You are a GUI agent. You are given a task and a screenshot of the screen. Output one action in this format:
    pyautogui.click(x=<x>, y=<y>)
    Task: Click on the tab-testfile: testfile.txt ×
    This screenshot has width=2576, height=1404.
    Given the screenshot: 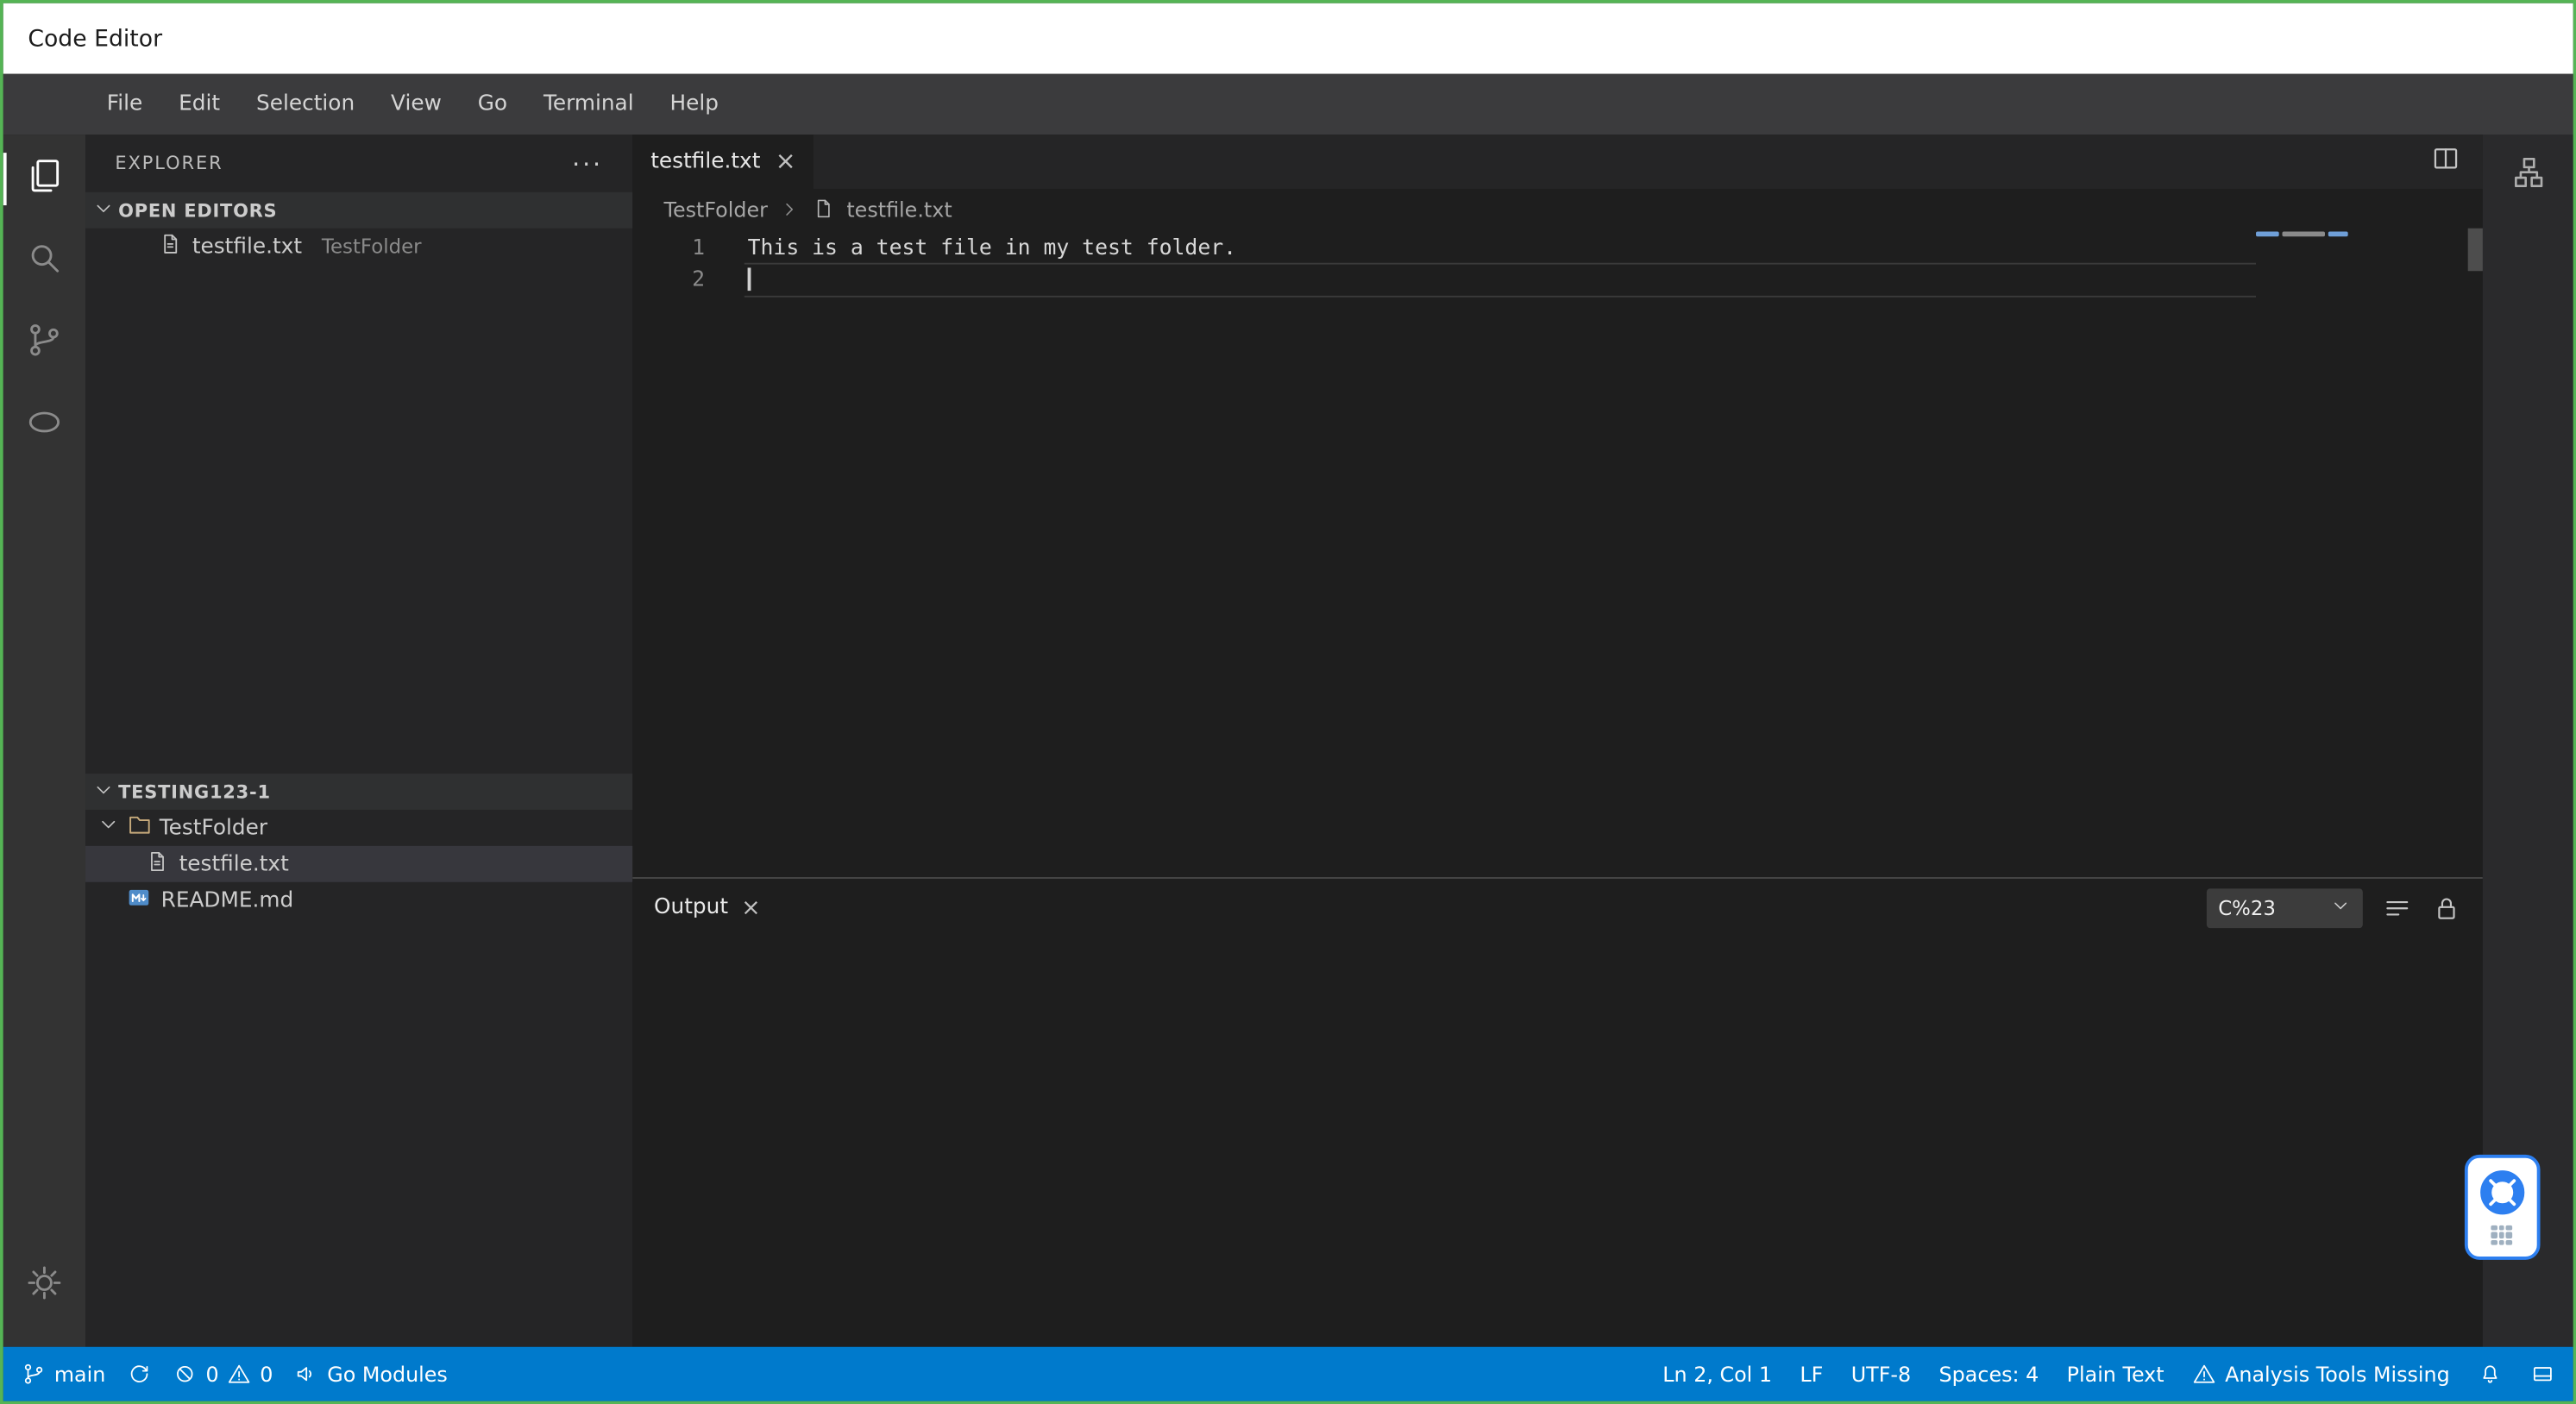 What is the action you would take?
    pyautogui.click(x=723, y=162)
    